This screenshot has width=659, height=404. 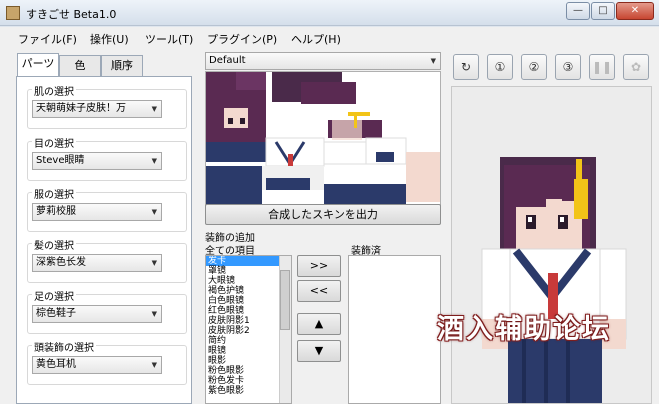 I want to click on clothes-label: 服の選択, so click(x=54, y=193).